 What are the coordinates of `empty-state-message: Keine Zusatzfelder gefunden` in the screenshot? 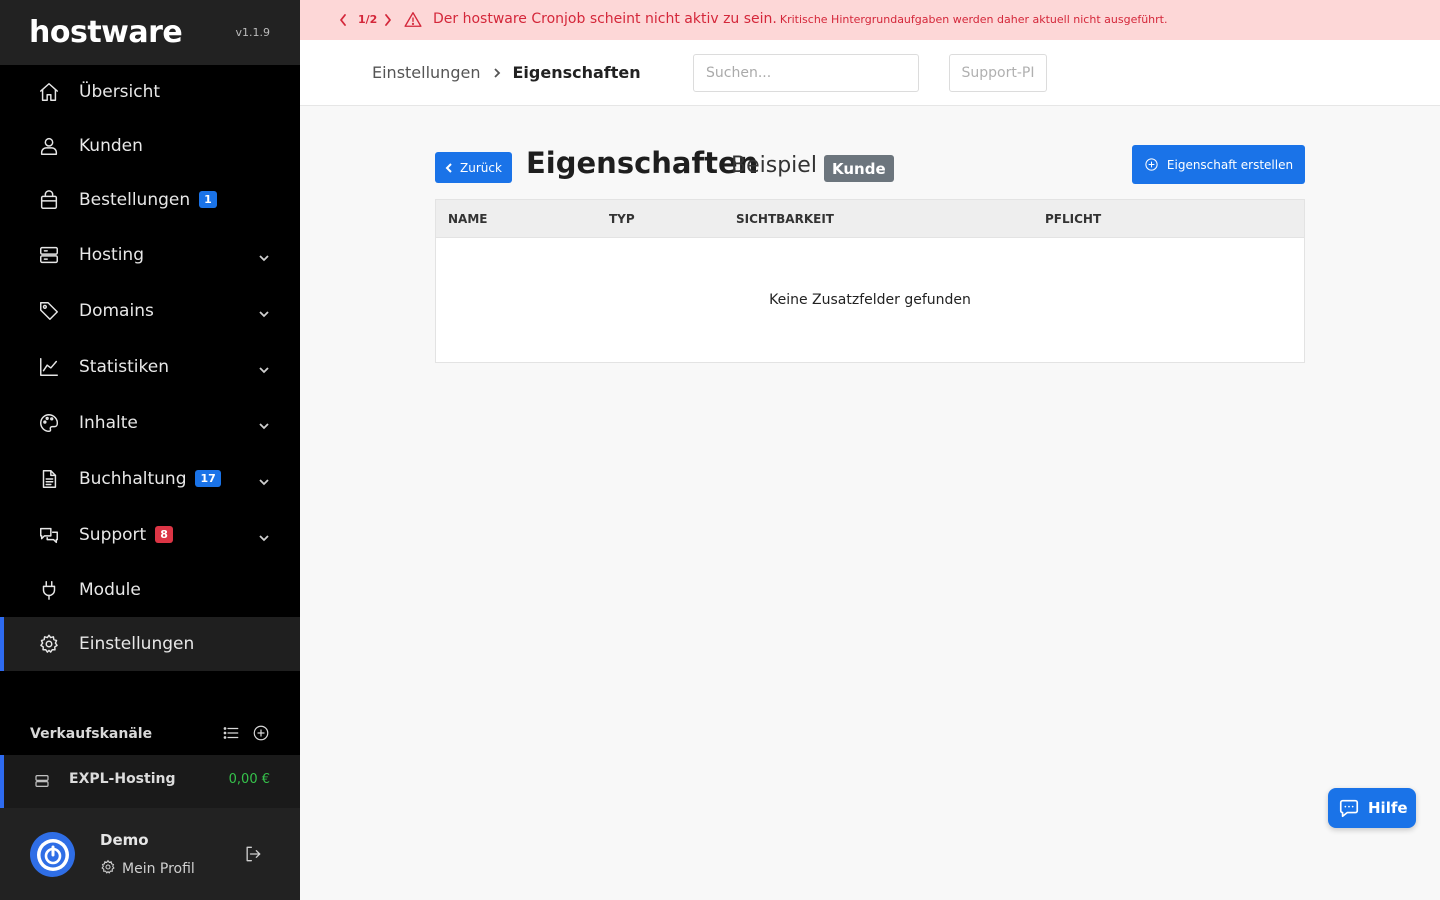 It's located at (870, 300).